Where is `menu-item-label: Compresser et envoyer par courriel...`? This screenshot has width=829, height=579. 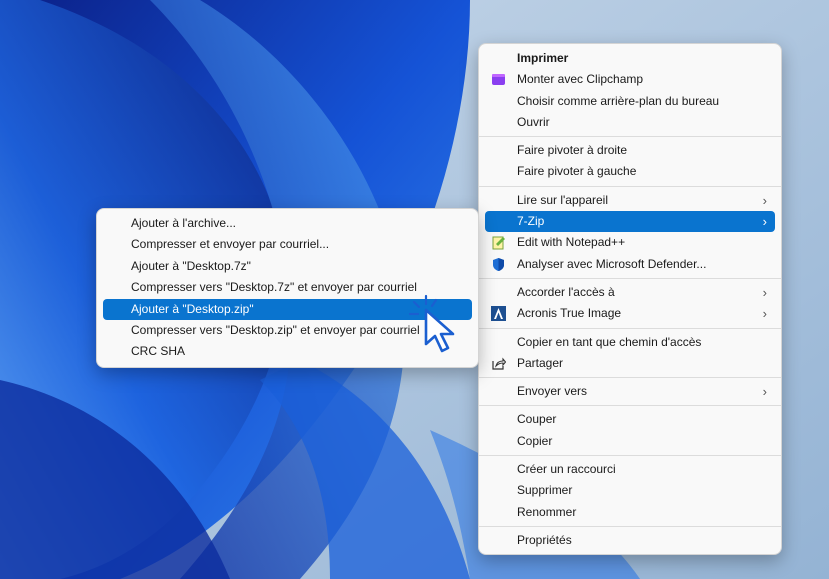 menu-item-label: Compresser et envoyer par courriel... is located at coordinates (230, 244).